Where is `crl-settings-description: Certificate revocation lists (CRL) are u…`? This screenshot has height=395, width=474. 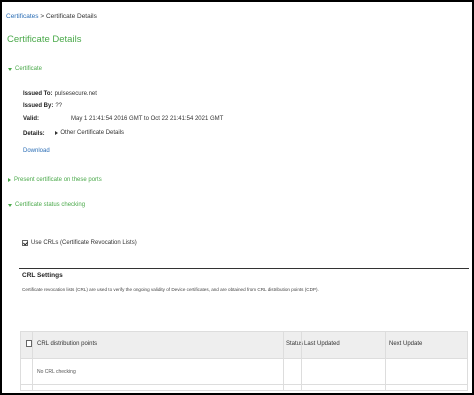 crl-settings-description: Certificate revocation lists (CRL) are u… is located at coordinates (170, 289).